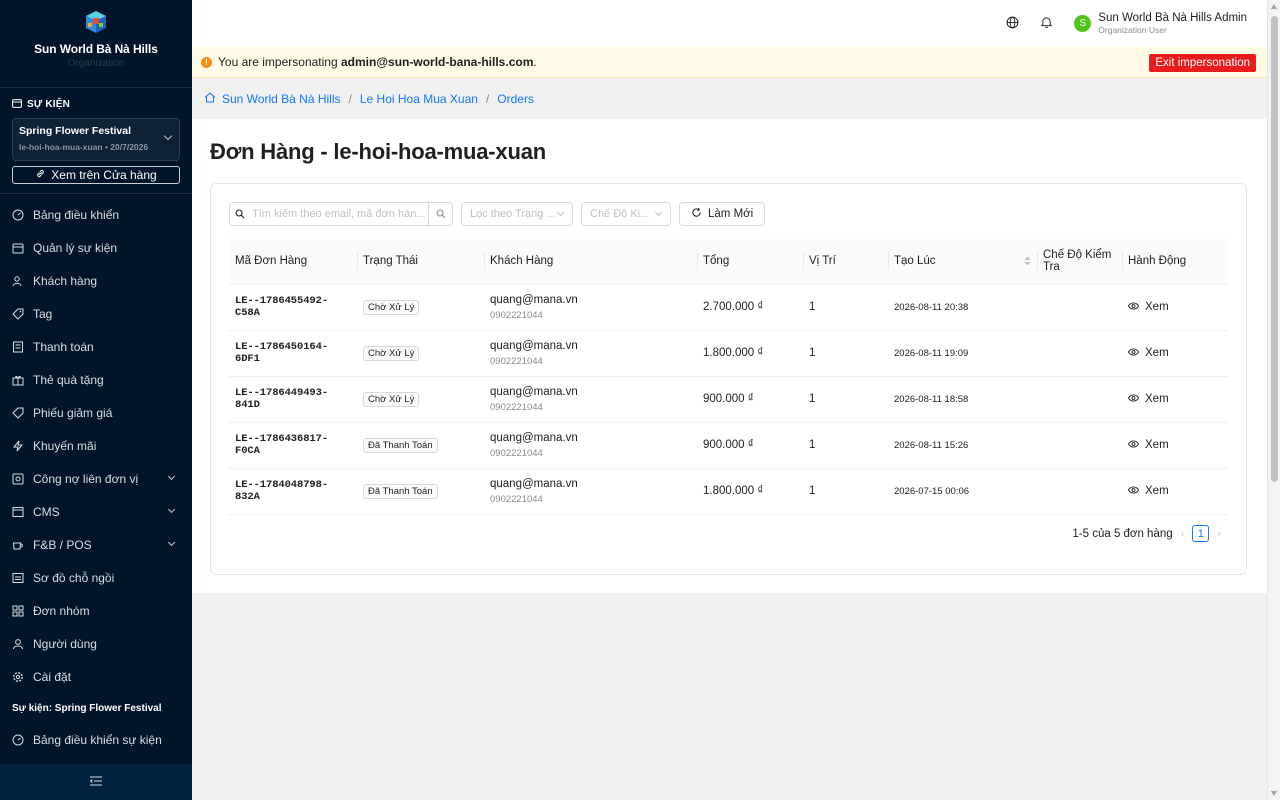 The height and width of the screenshot is (800, 1280). What do you see at coordinates (96, 175) in the screenshot?
I see `view-store-button: Xem trên Cửa hàng` at bounding box center [96, 175].